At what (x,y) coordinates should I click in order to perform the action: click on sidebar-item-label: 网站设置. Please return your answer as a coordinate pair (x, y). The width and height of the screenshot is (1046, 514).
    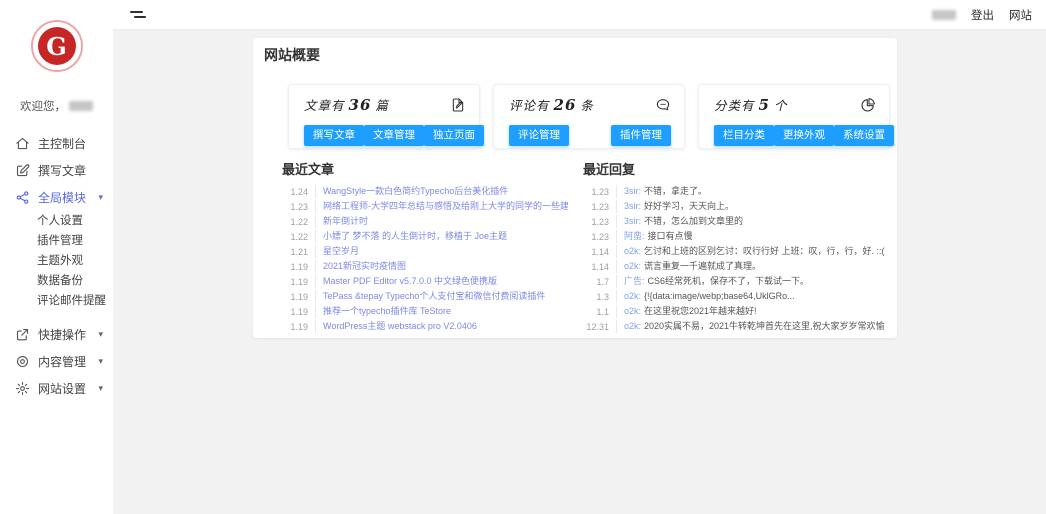
    Looking at the image, I should click on (62, 389).